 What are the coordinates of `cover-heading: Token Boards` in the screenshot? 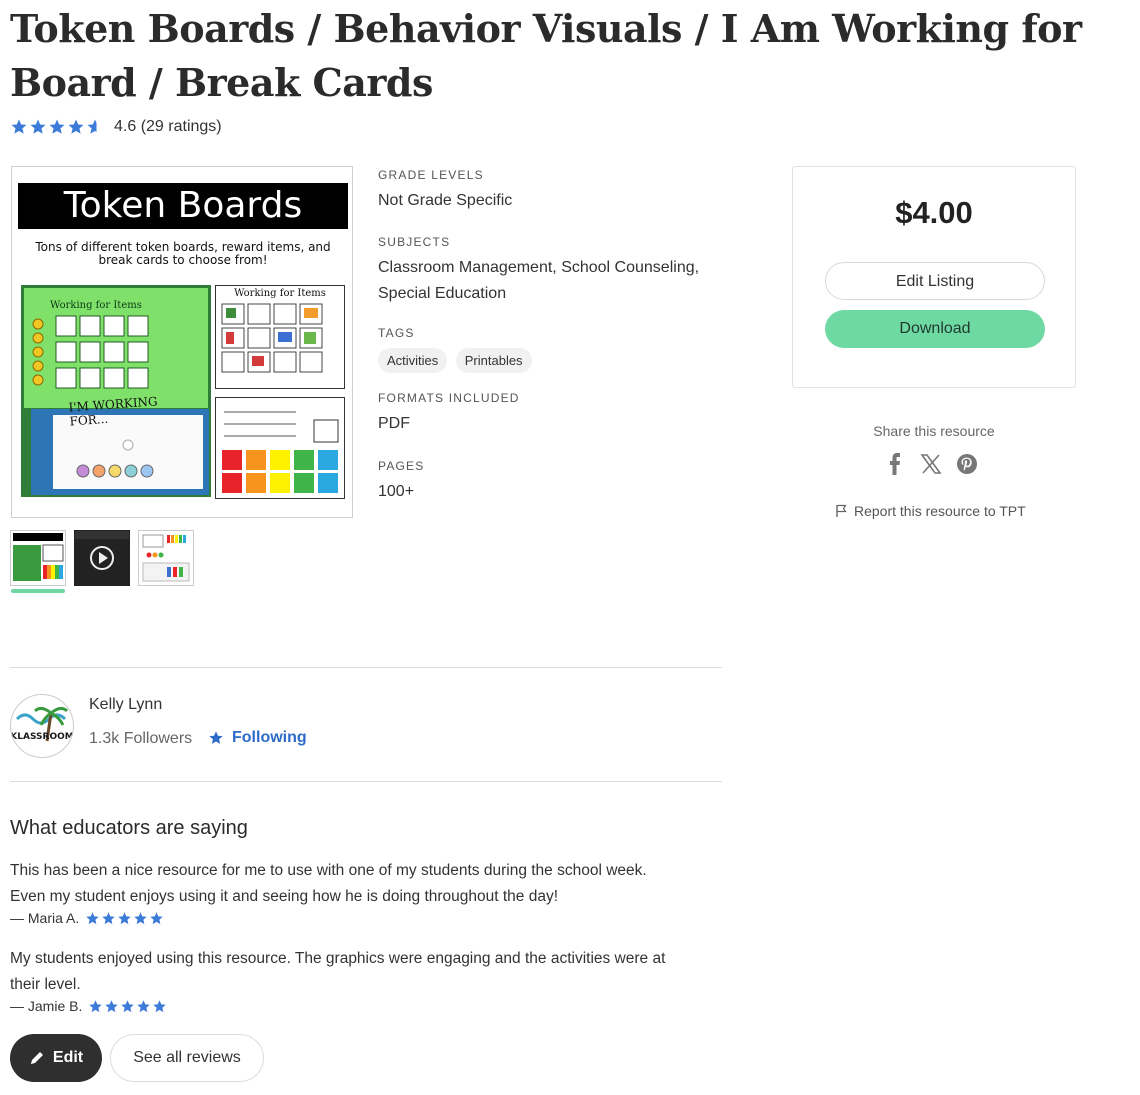 It's located at (183, 206).